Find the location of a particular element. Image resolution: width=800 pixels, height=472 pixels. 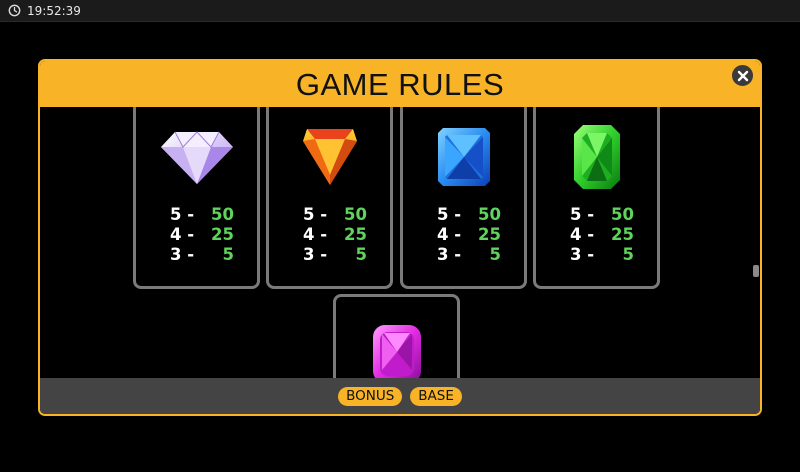

emerald-icon is located at coordinates (596, 157).